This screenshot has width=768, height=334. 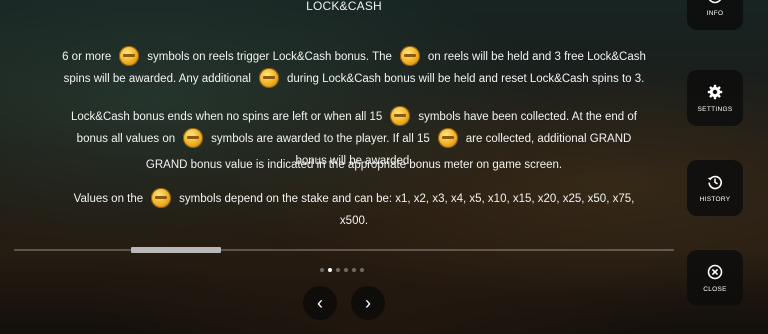 I want to click on info-button: INFO, so click(x=715, y=15).